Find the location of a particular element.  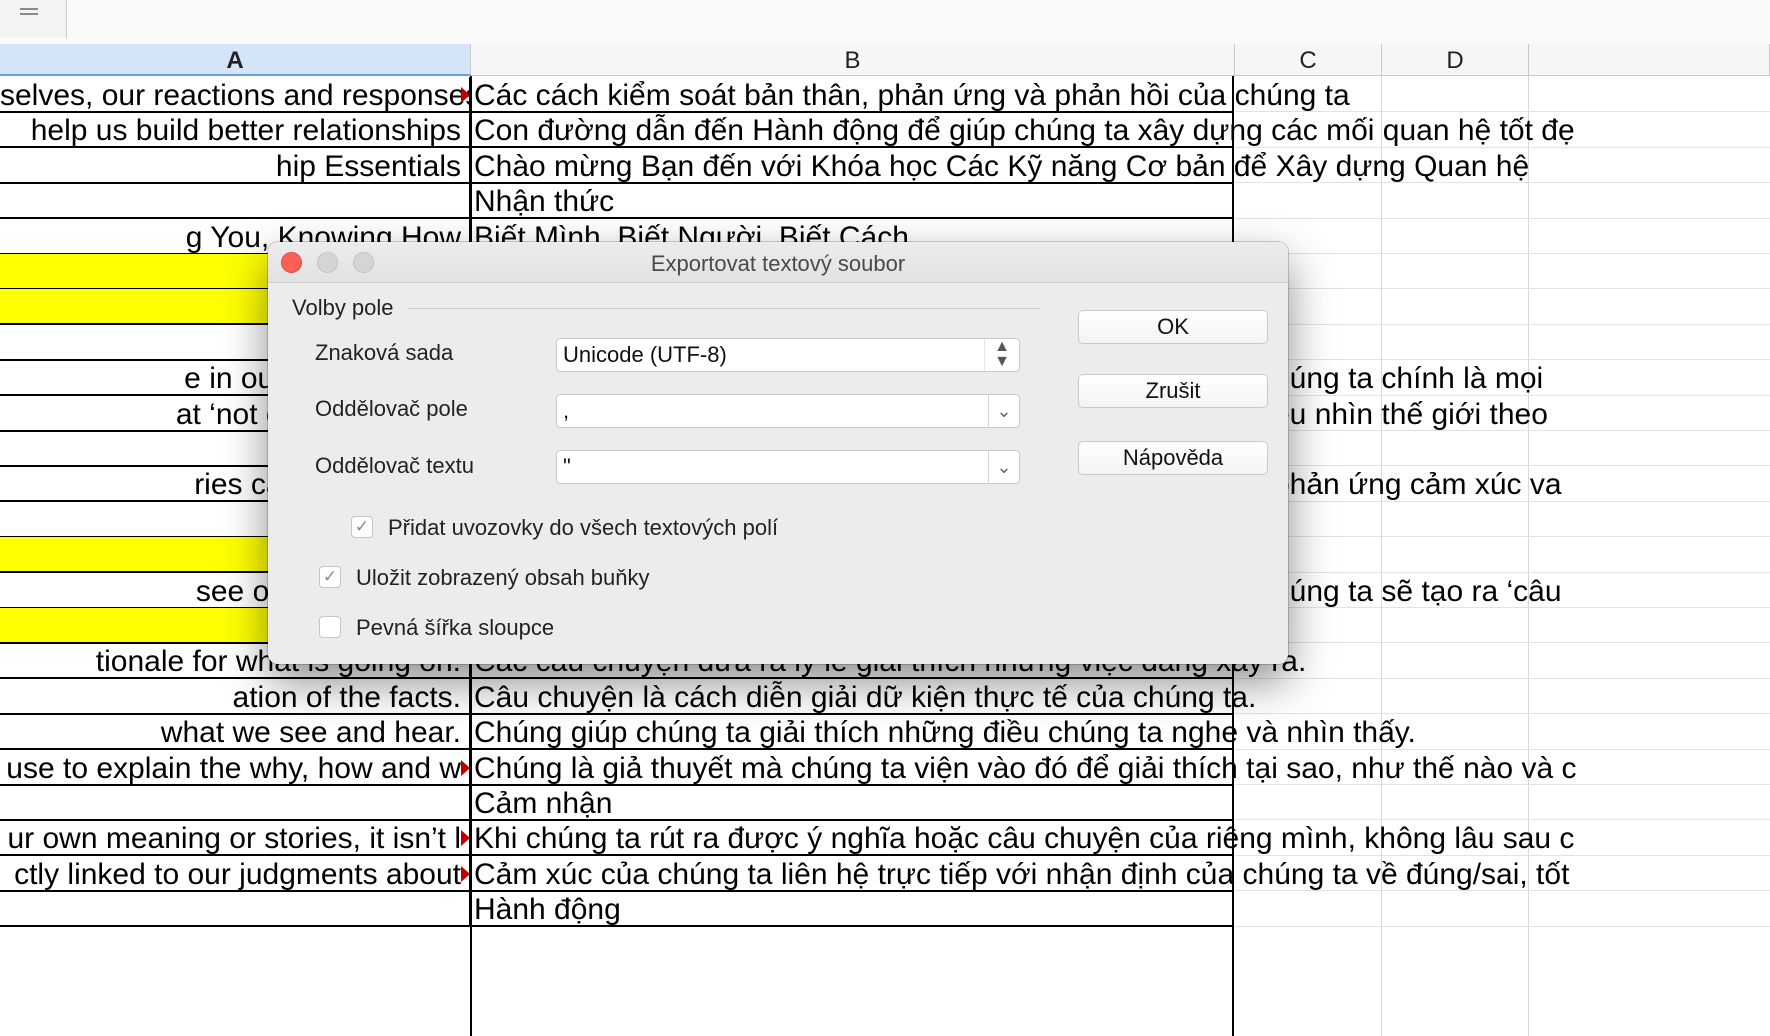

hamburger-icon is located at coordinates (33, 19).